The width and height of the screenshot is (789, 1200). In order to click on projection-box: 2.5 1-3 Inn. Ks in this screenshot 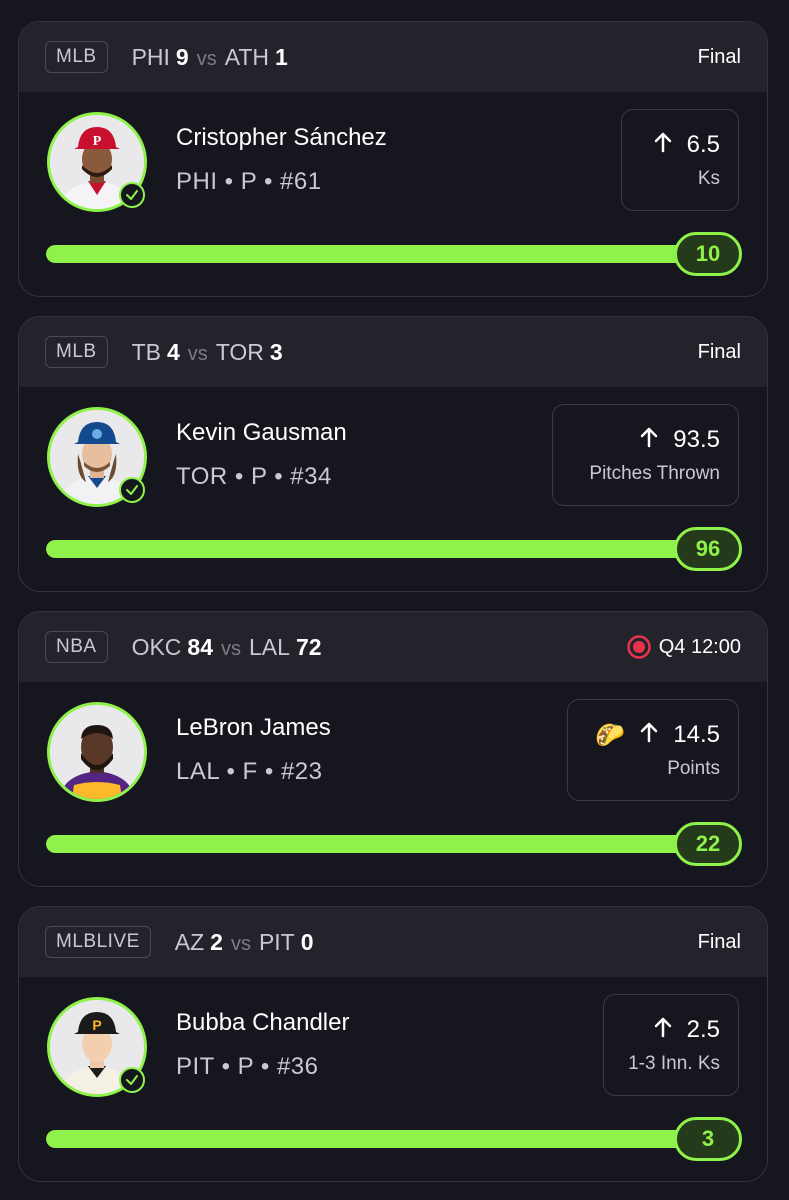, I will do `click(671, 1045)`.